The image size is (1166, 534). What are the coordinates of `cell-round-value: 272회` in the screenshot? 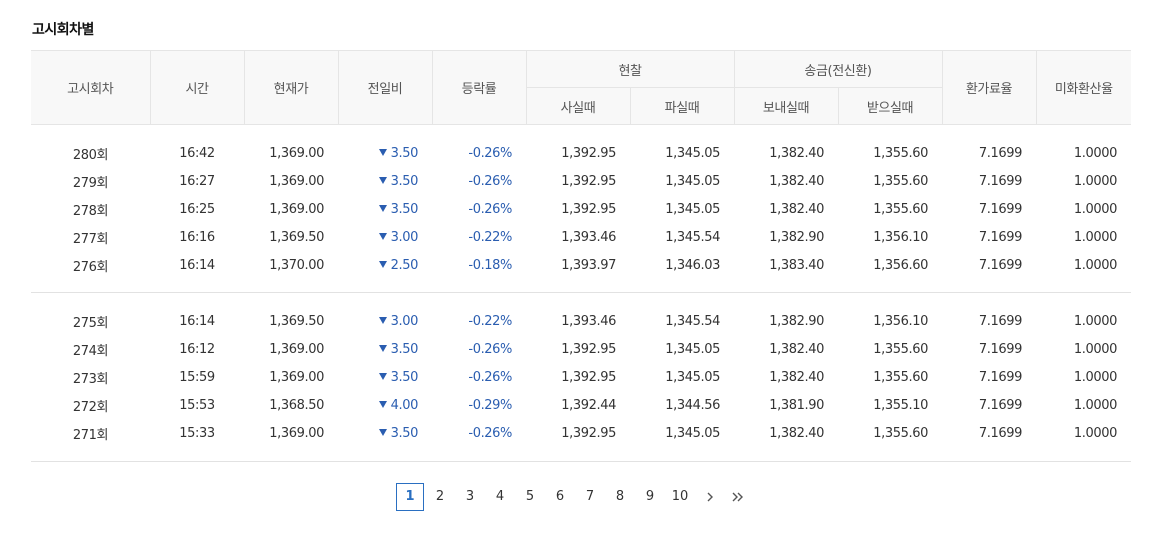 It's located at (90, 407).